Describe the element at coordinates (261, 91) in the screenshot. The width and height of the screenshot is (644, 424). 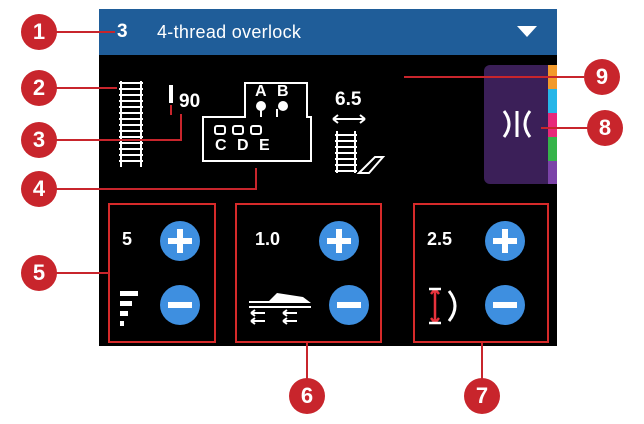
I see `thread-label-a: A` at that location.